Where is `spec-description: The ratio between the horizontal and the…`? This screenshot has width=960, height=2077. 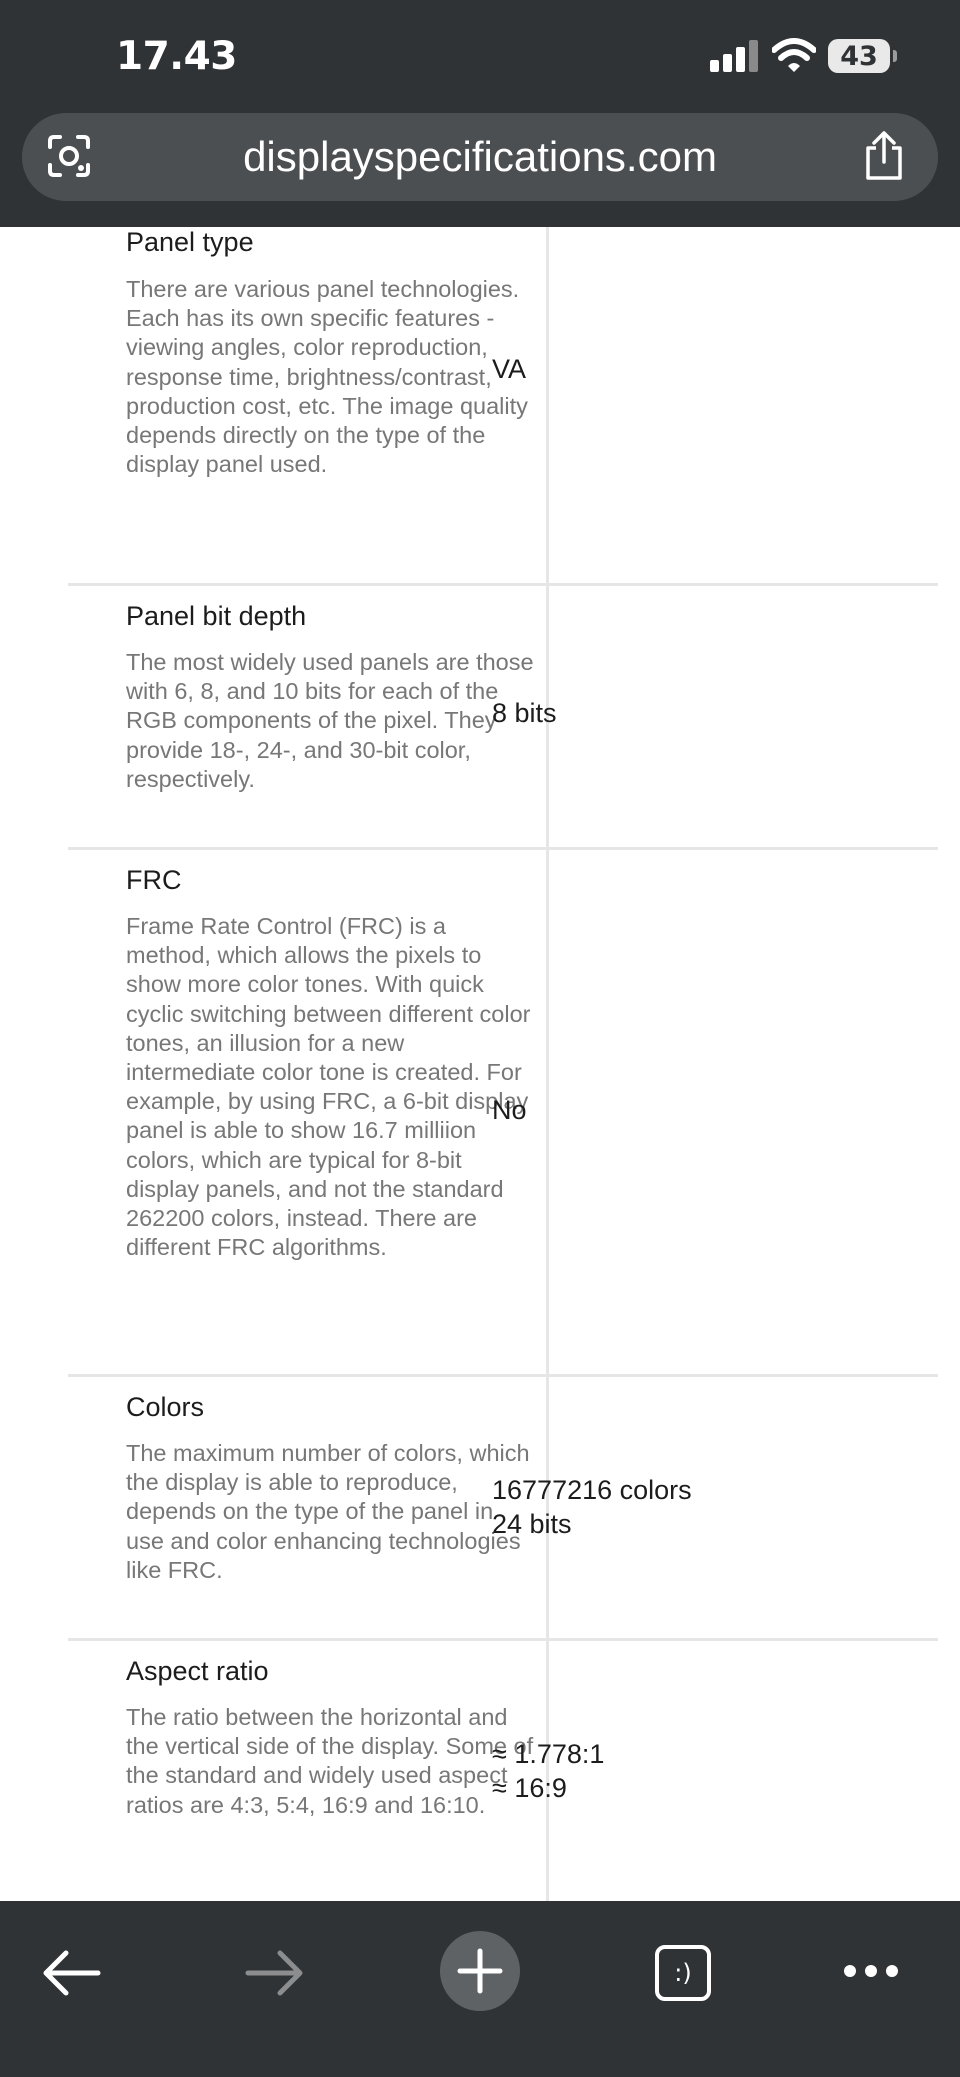
spec-description: The ratio between the horizontal and the… is located at coordinates (330, 1761).